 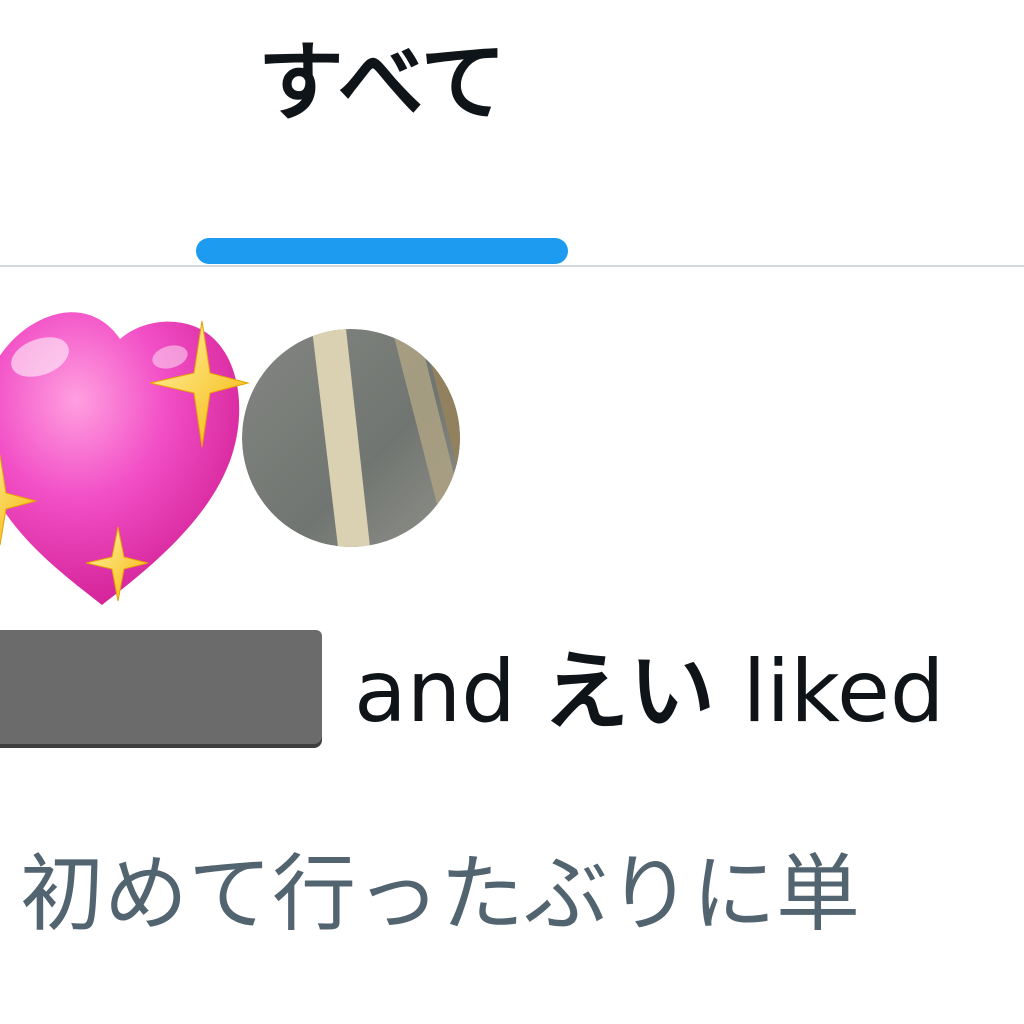 What do you see at coordinates (435, 692) in the screenshot?
I see `conjunction-text: and` at bounding box center [435, 692].